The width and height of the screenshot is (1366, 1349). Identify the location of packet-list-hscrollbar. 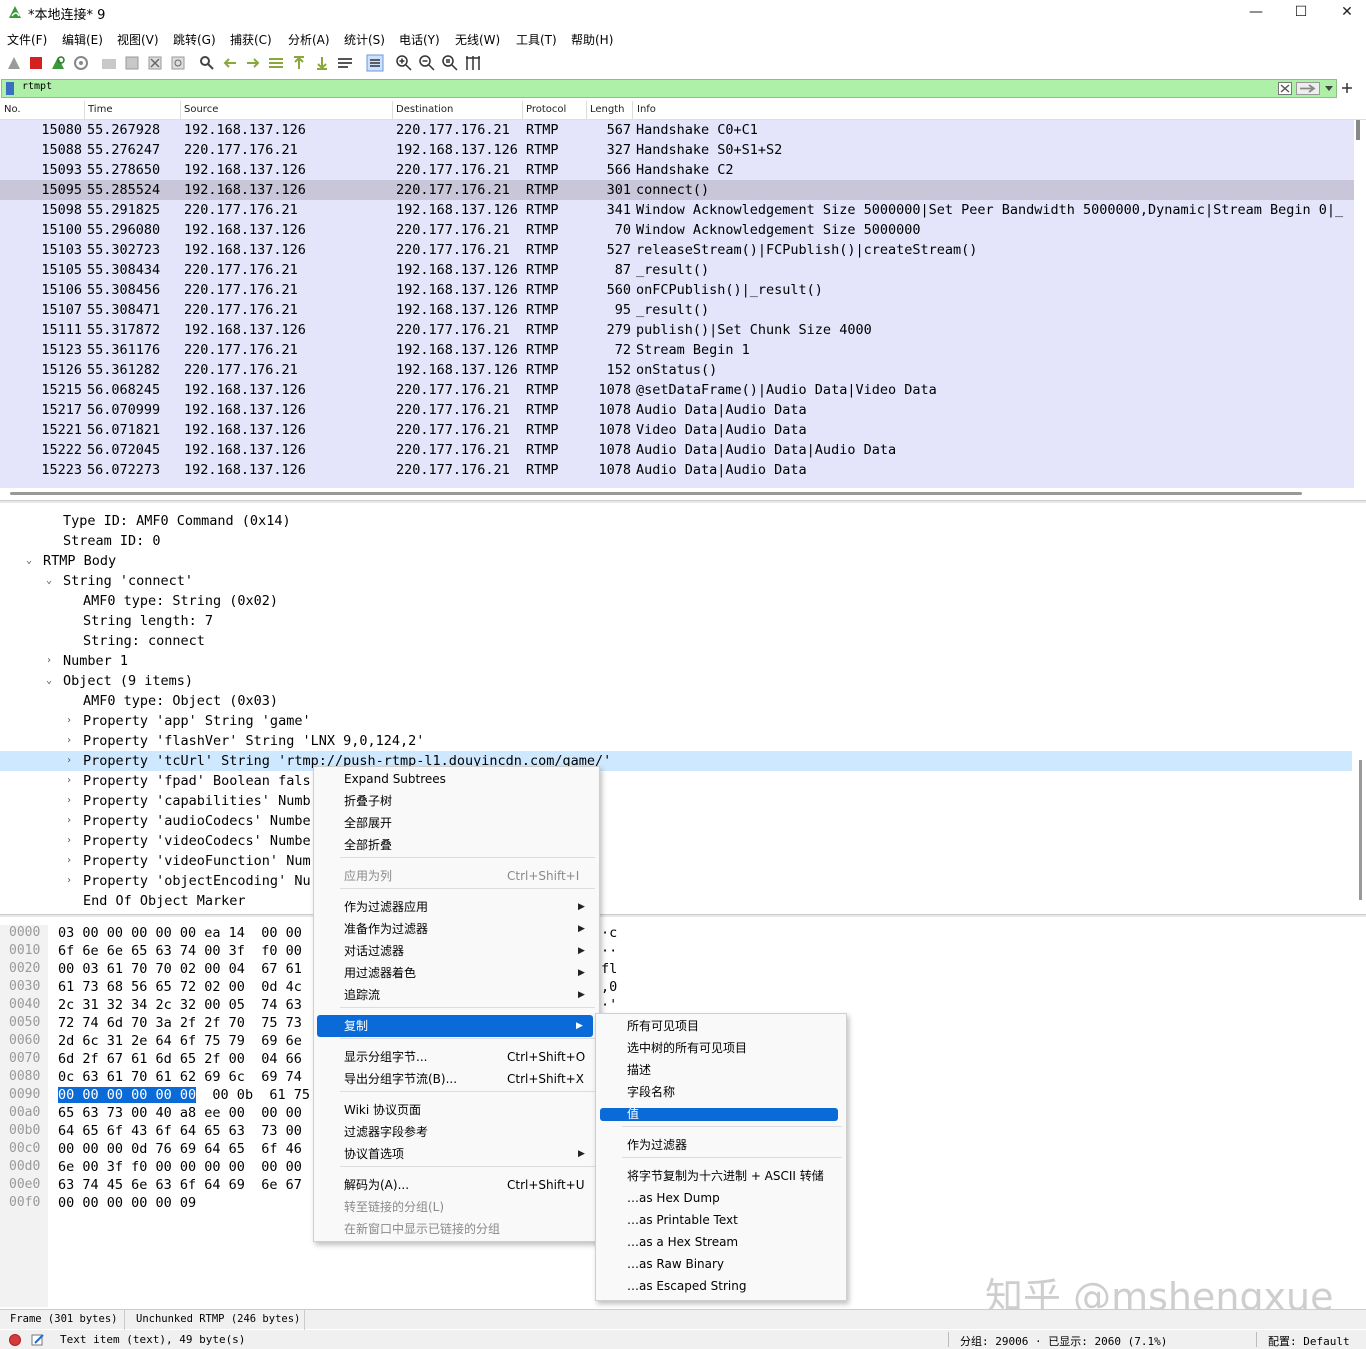
(656, 493).